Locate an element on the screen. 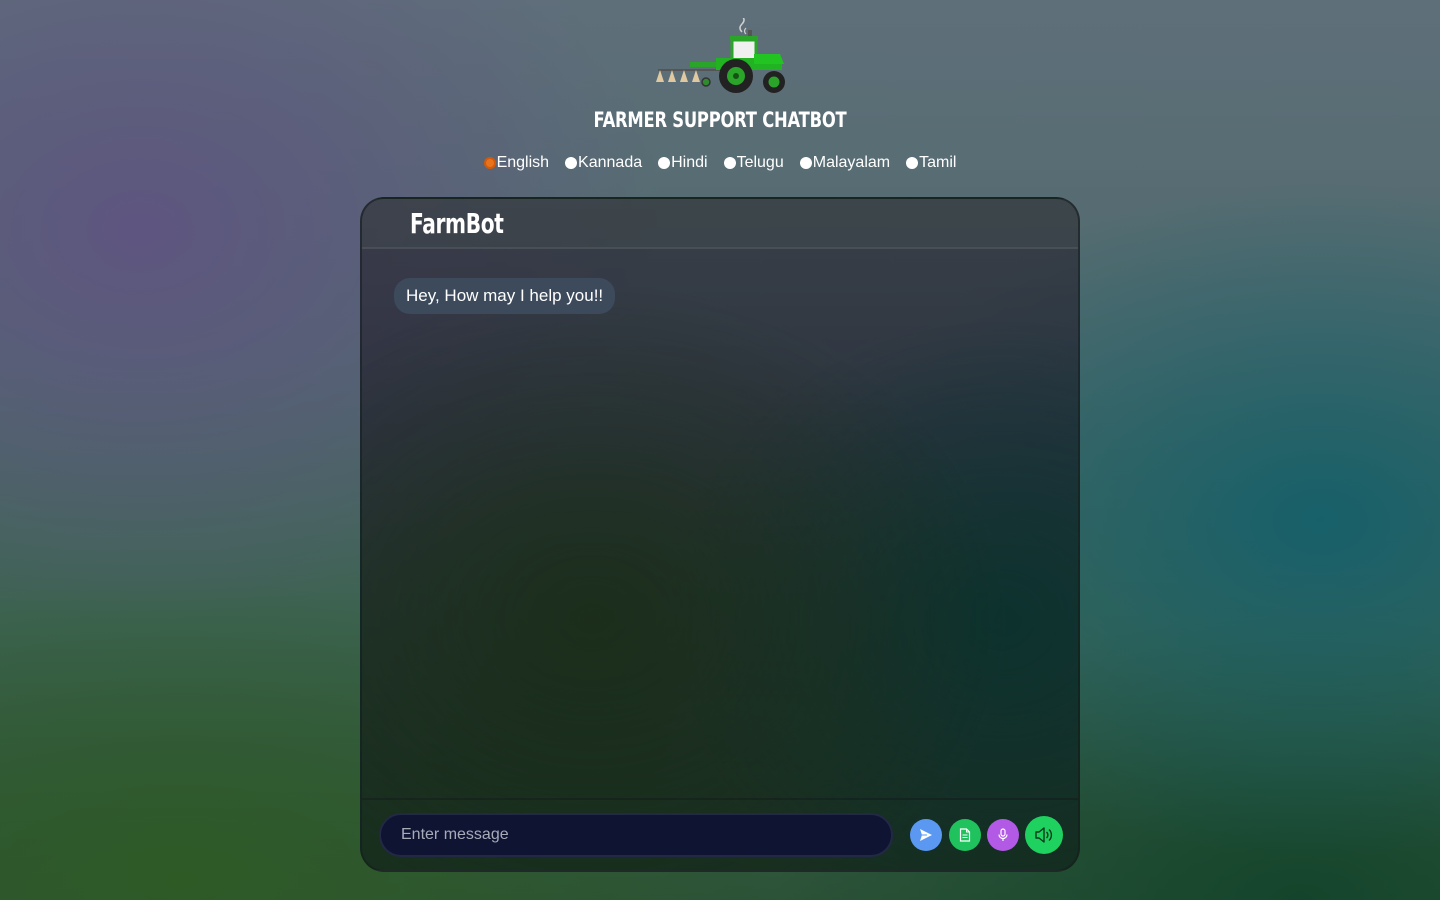  language-option-hindi: Hindi is located at coordinates (683, 163).